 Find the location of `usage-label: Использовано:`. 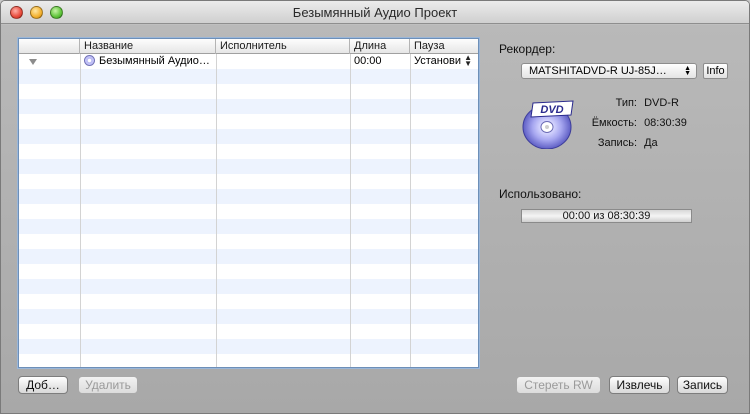

usage-label: Использовано: is located at coordinates (540, 194).